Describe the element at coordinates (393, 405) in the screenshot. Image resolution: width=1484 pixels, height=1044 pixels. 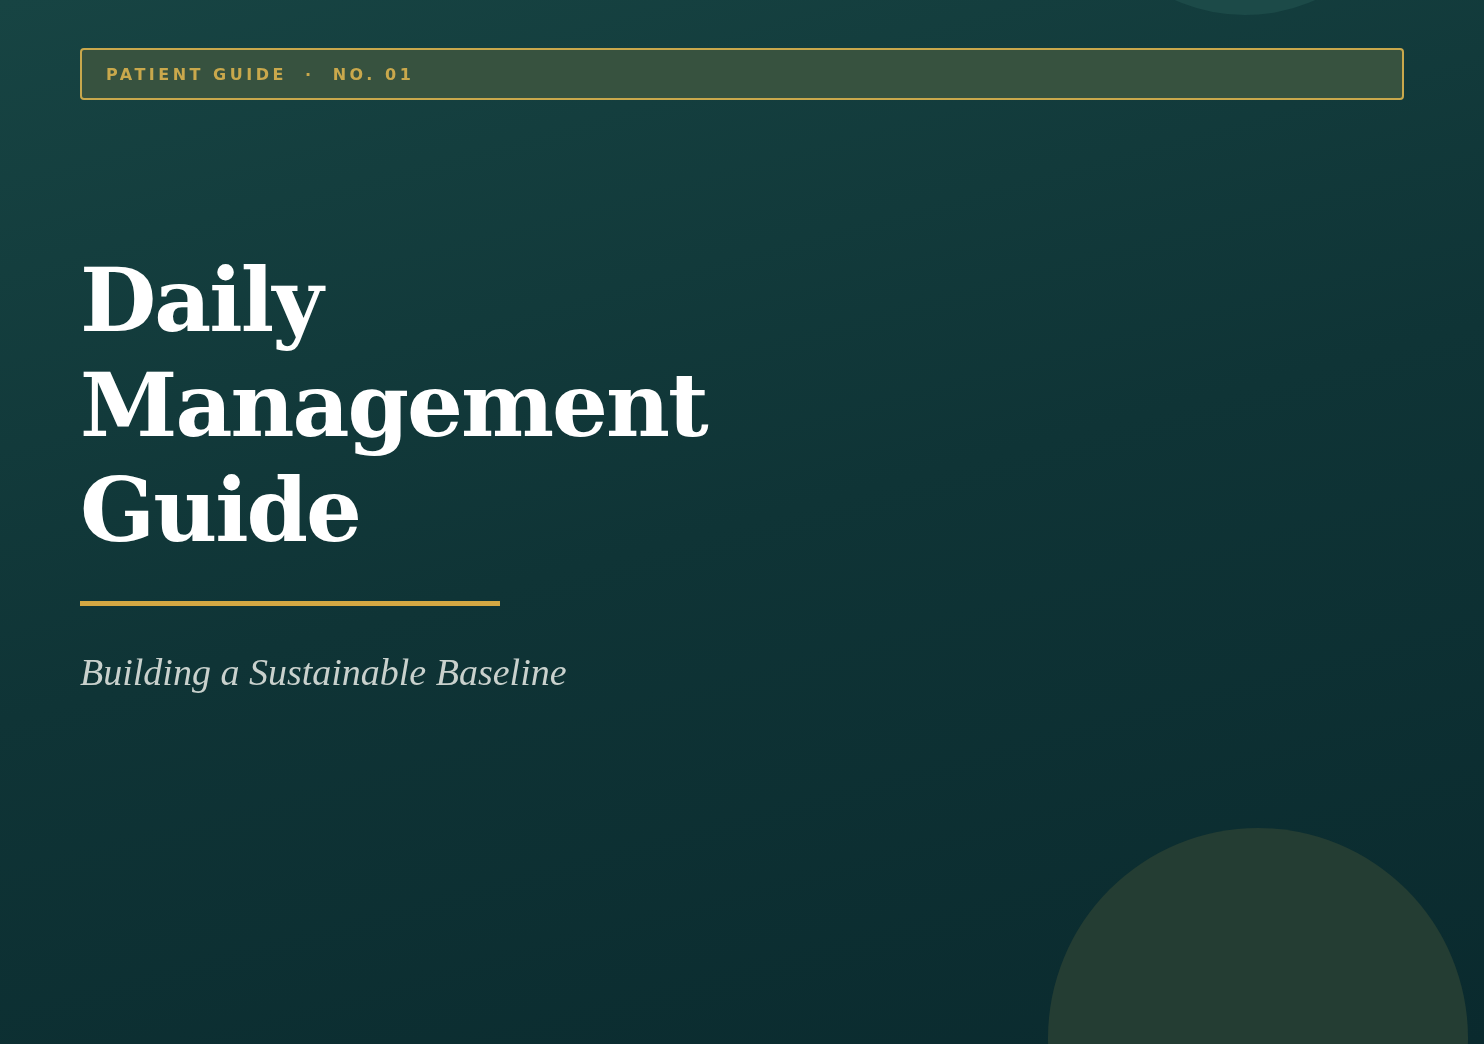
I see `guide-title: Daily Management Guide` at that location.